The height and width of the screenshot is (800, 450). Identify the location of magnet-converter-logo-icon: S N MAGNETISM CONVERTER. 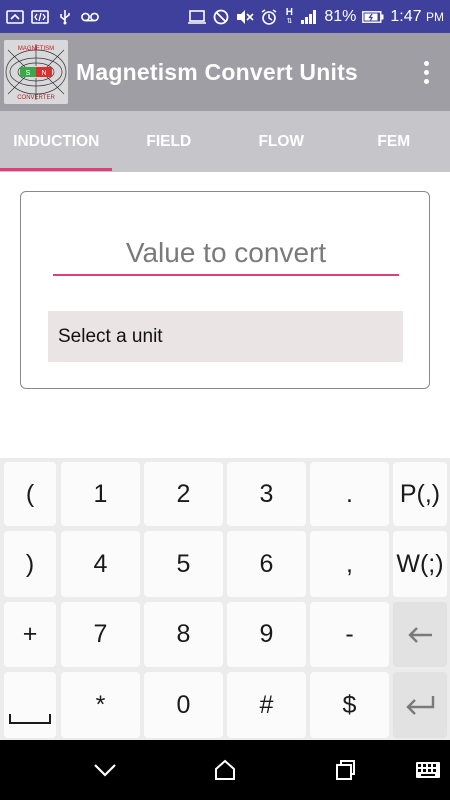
(36, 72).